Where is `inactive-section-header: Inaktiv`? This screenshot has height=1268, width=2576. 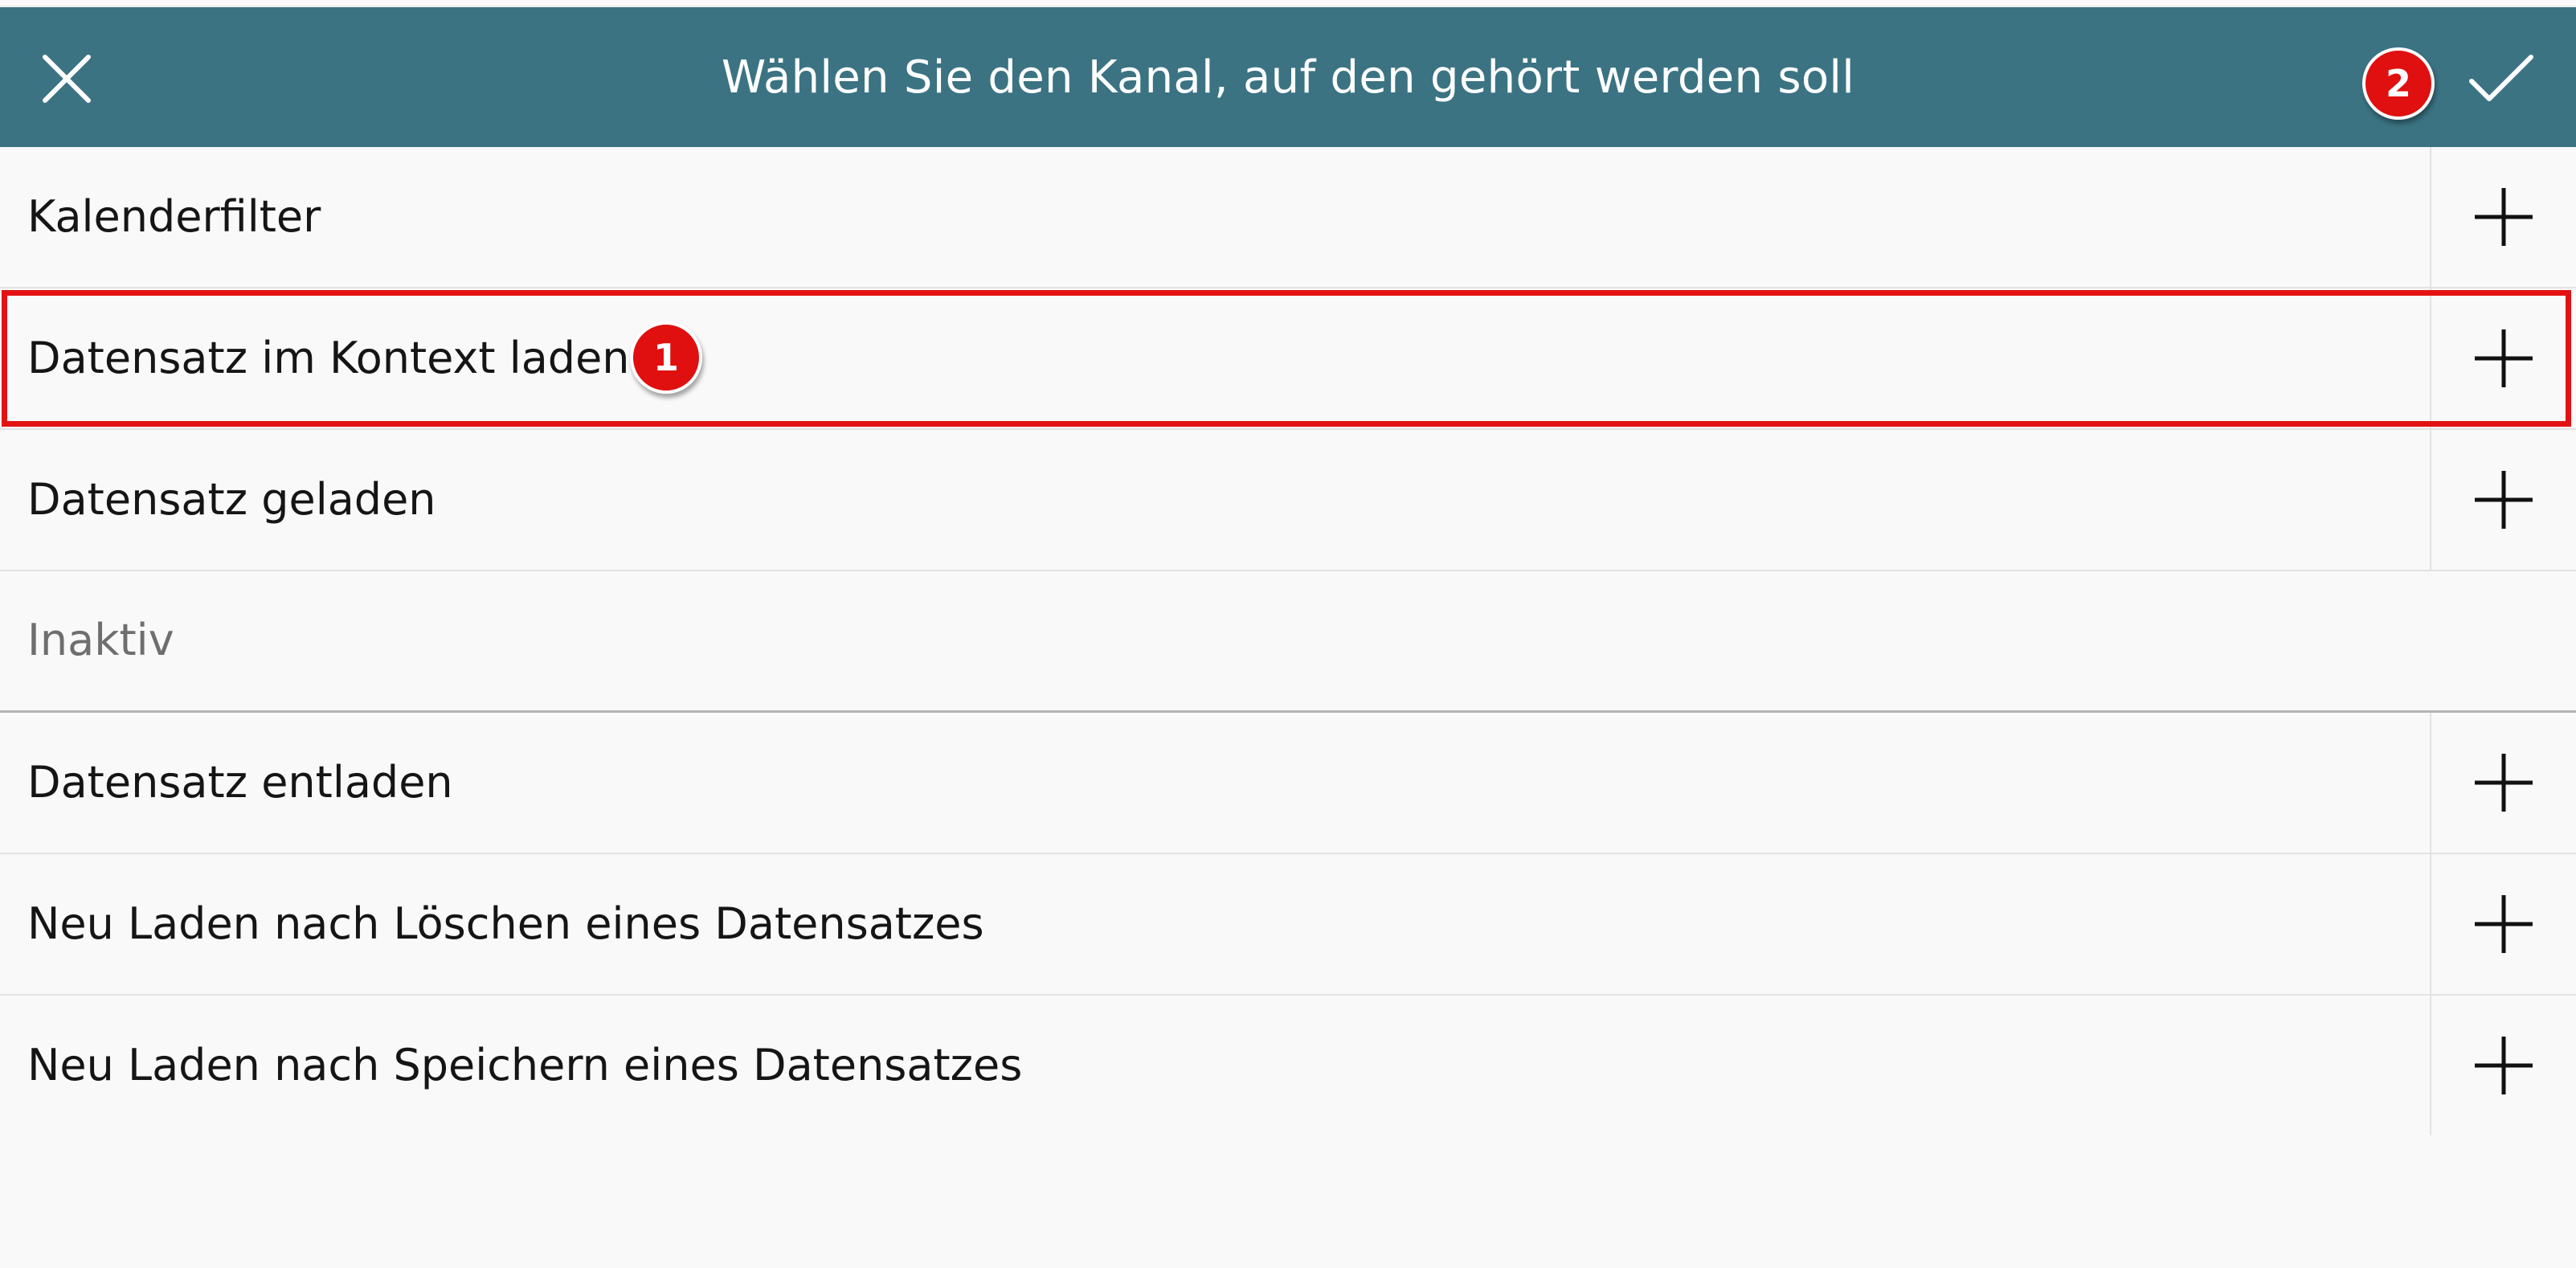
inactive-section-header: Inaktiv is located at coordinates (1288, 642).